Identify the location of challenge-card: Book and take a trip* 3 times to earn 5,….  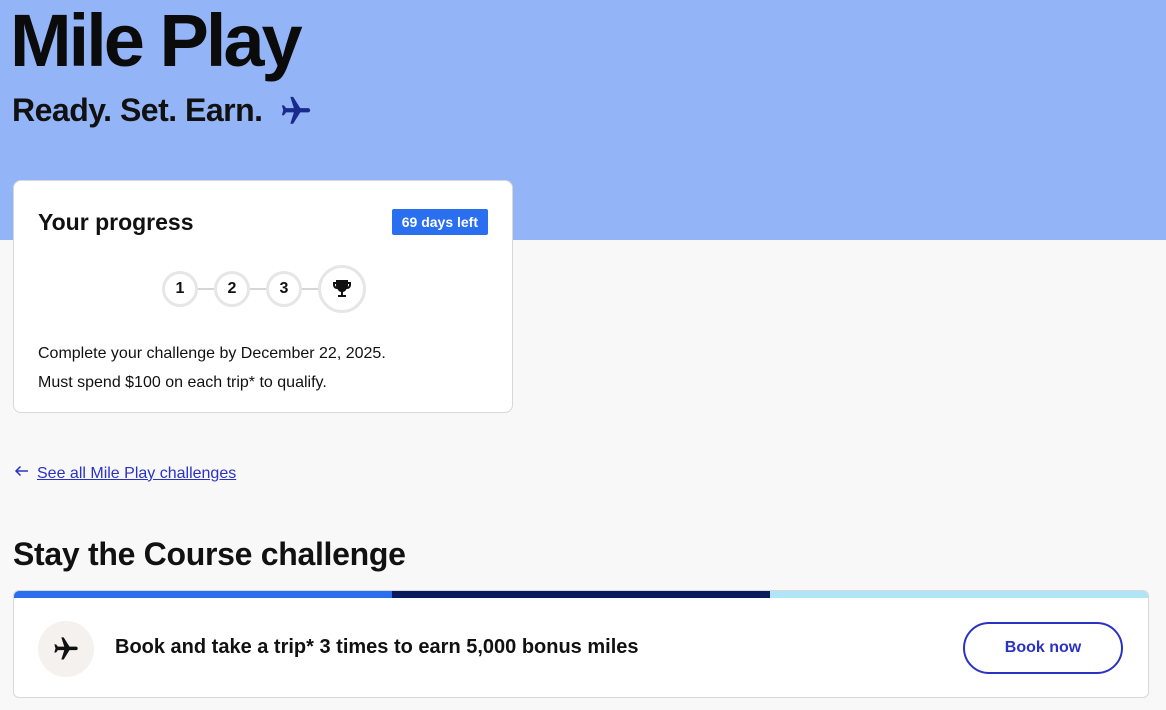
(581, 644).